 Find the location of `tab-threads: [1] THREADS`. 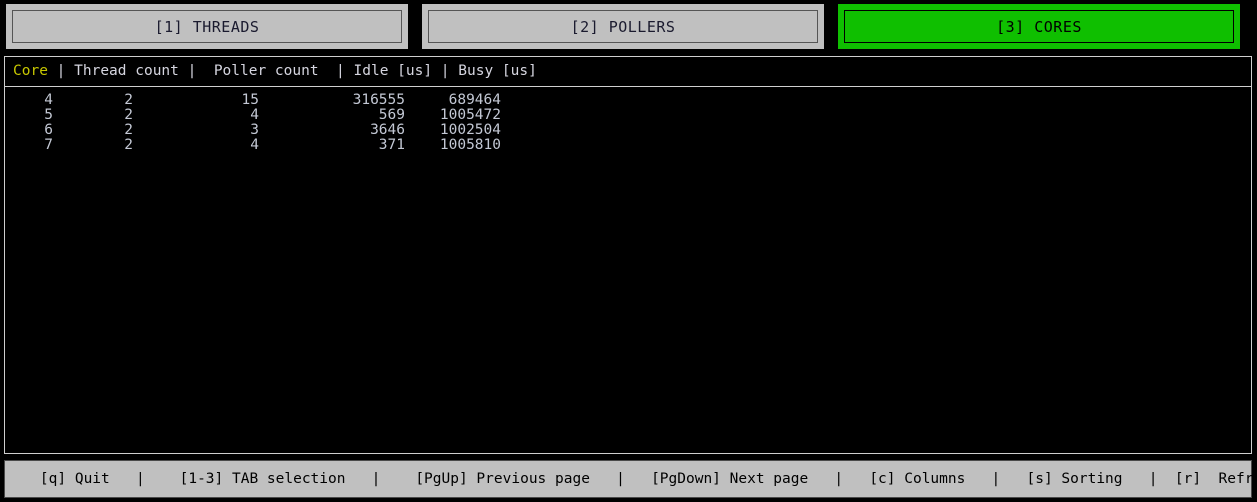

tab-threads: [1] THREADS is located at coordinates (207, 26).